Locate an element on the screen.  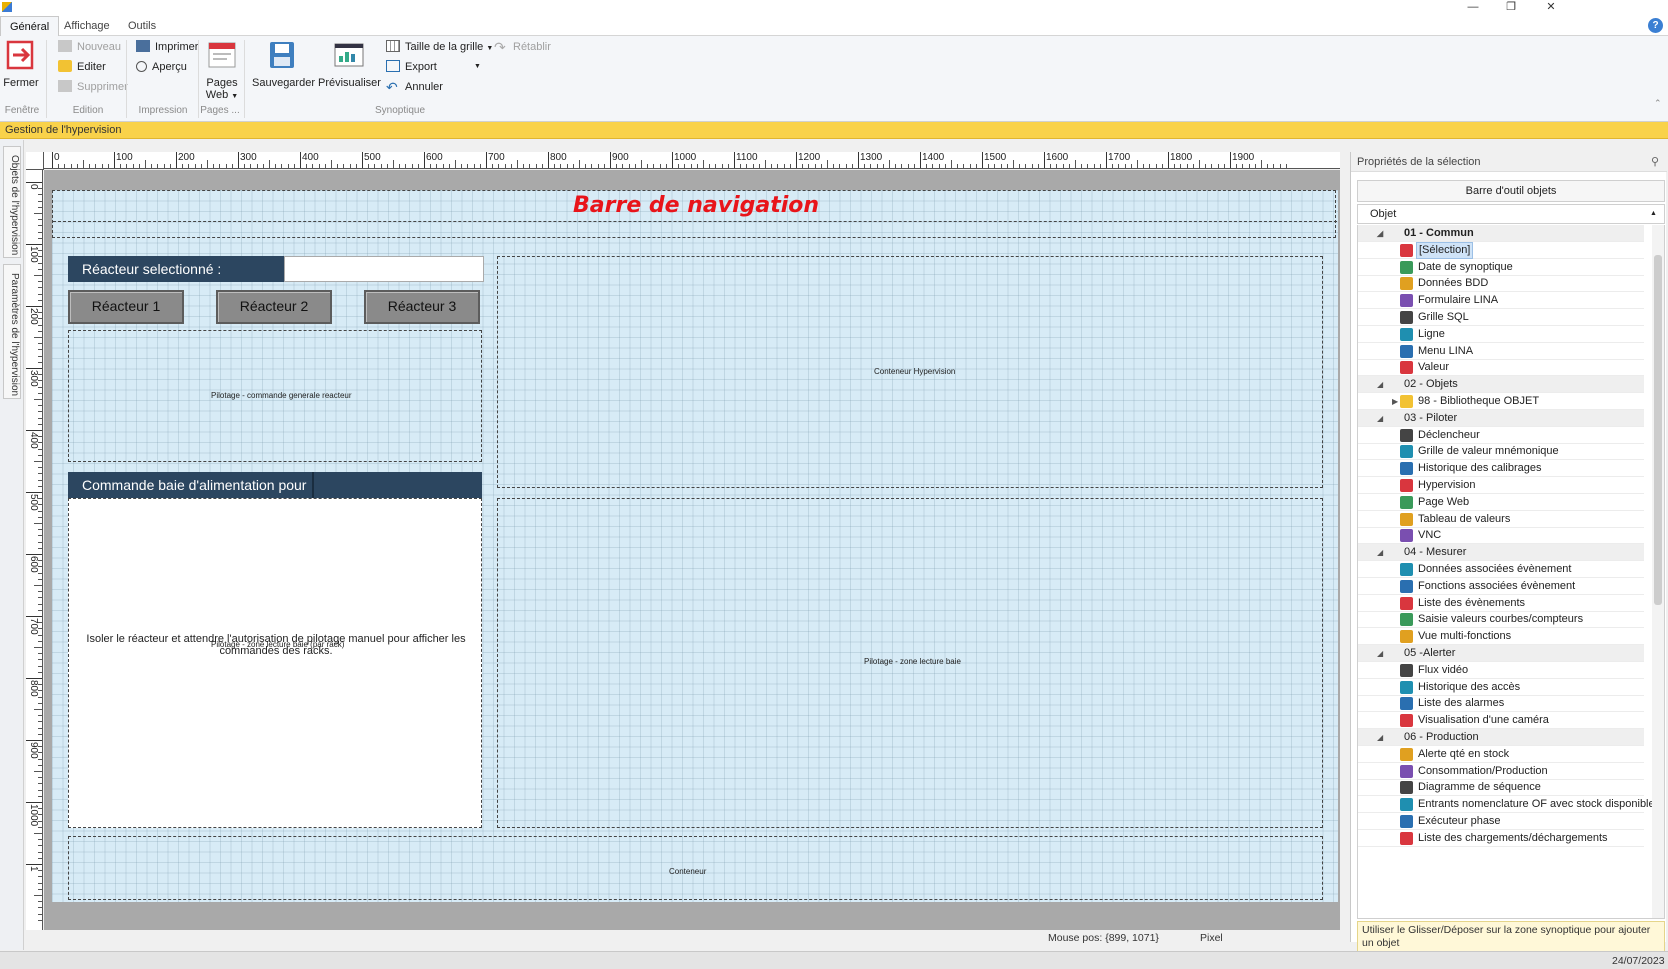
delete-icon is located at coordinates (65, 86).